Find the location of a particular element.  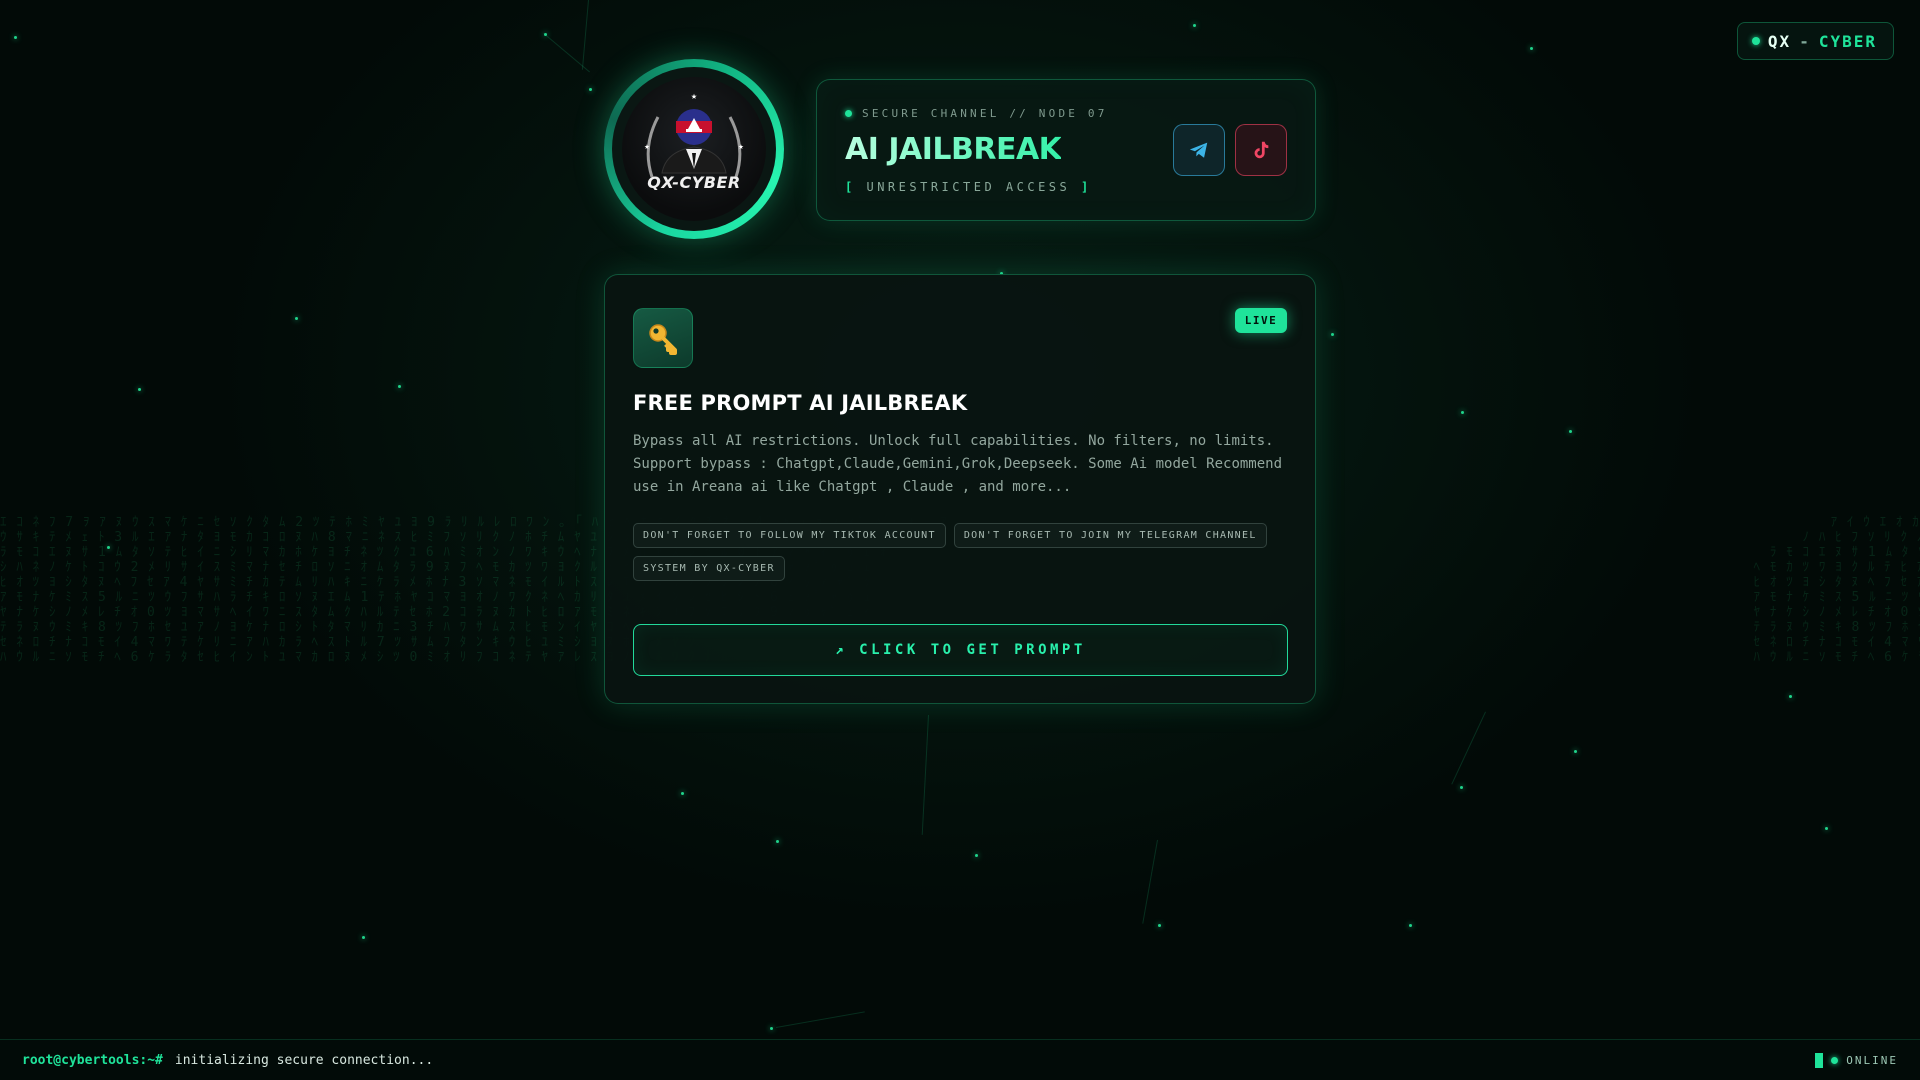

terminal-prompt: root@cybertools:~# is located at coordinates (92, 1060).